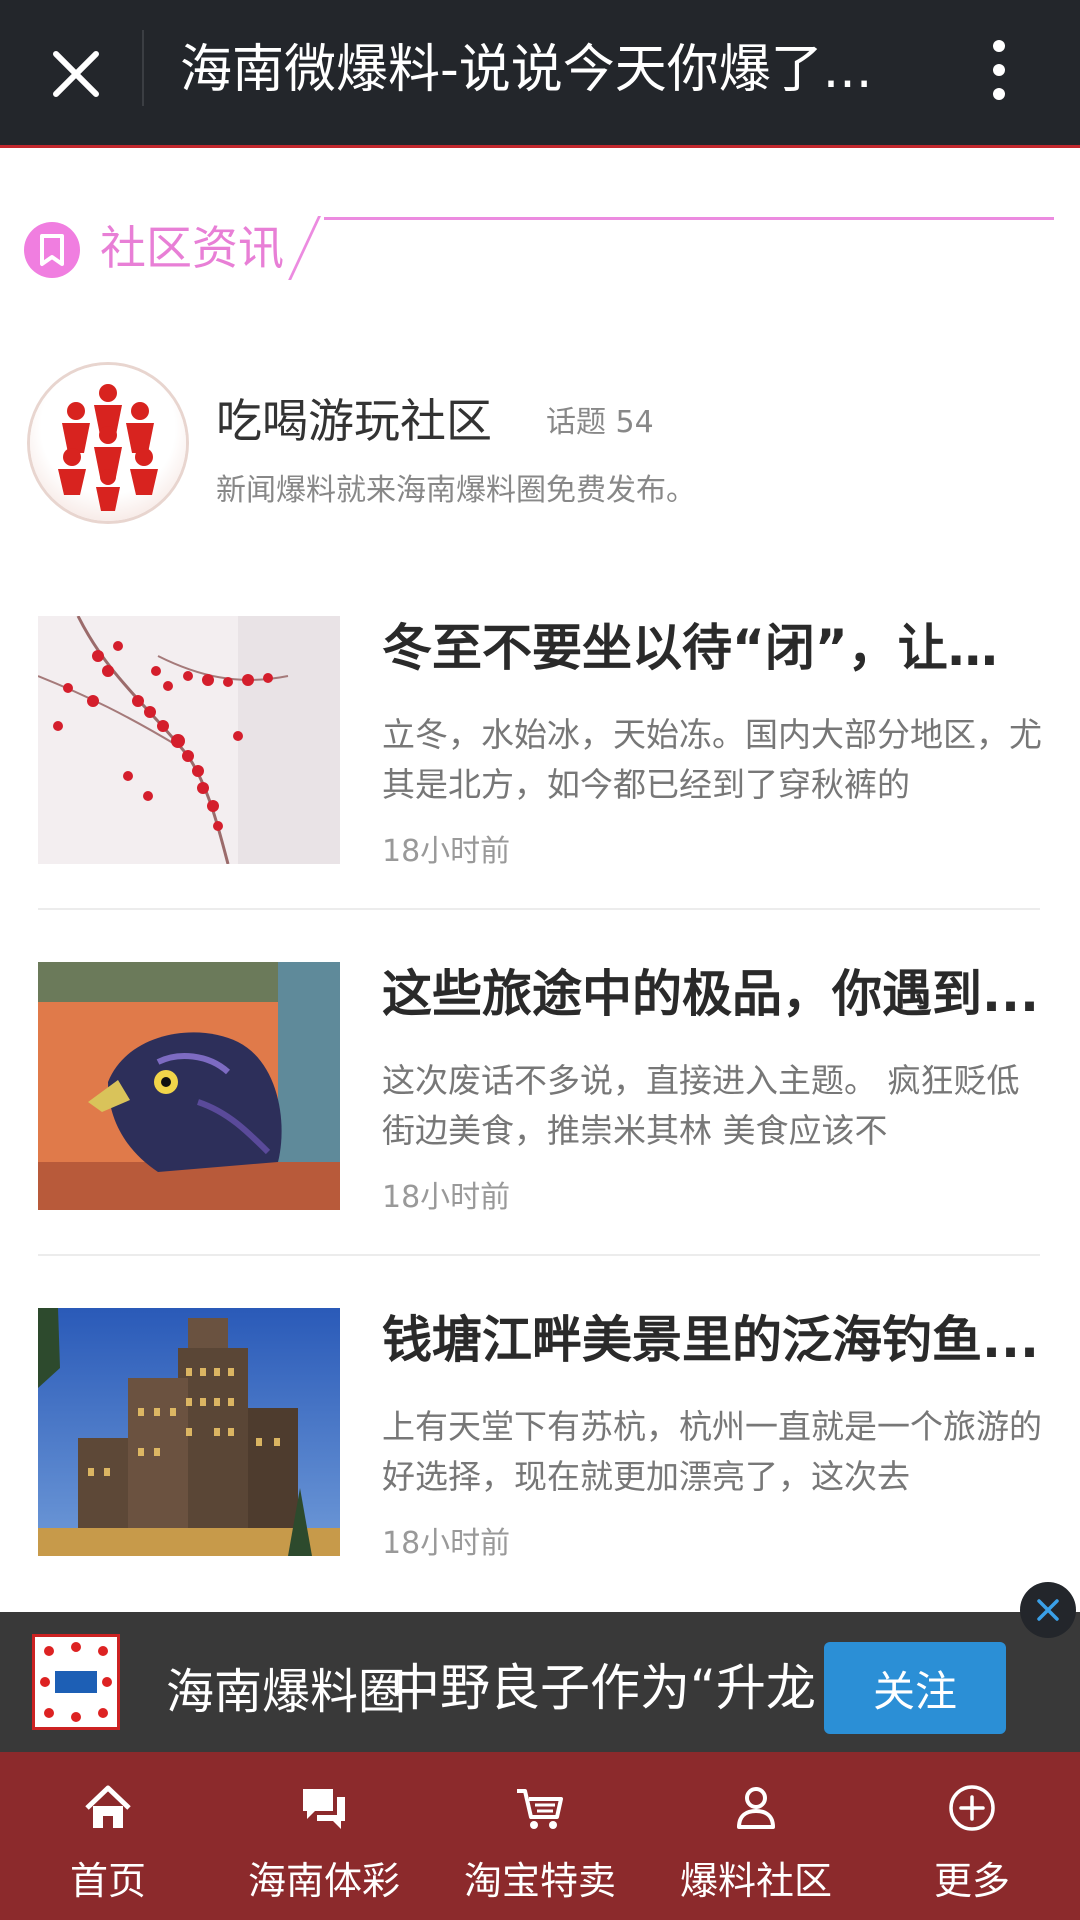  What do you see at coordinates (915, 1688) in the screenshot?
I see `follow-button: 关注` at bounding box center [915, 1688].